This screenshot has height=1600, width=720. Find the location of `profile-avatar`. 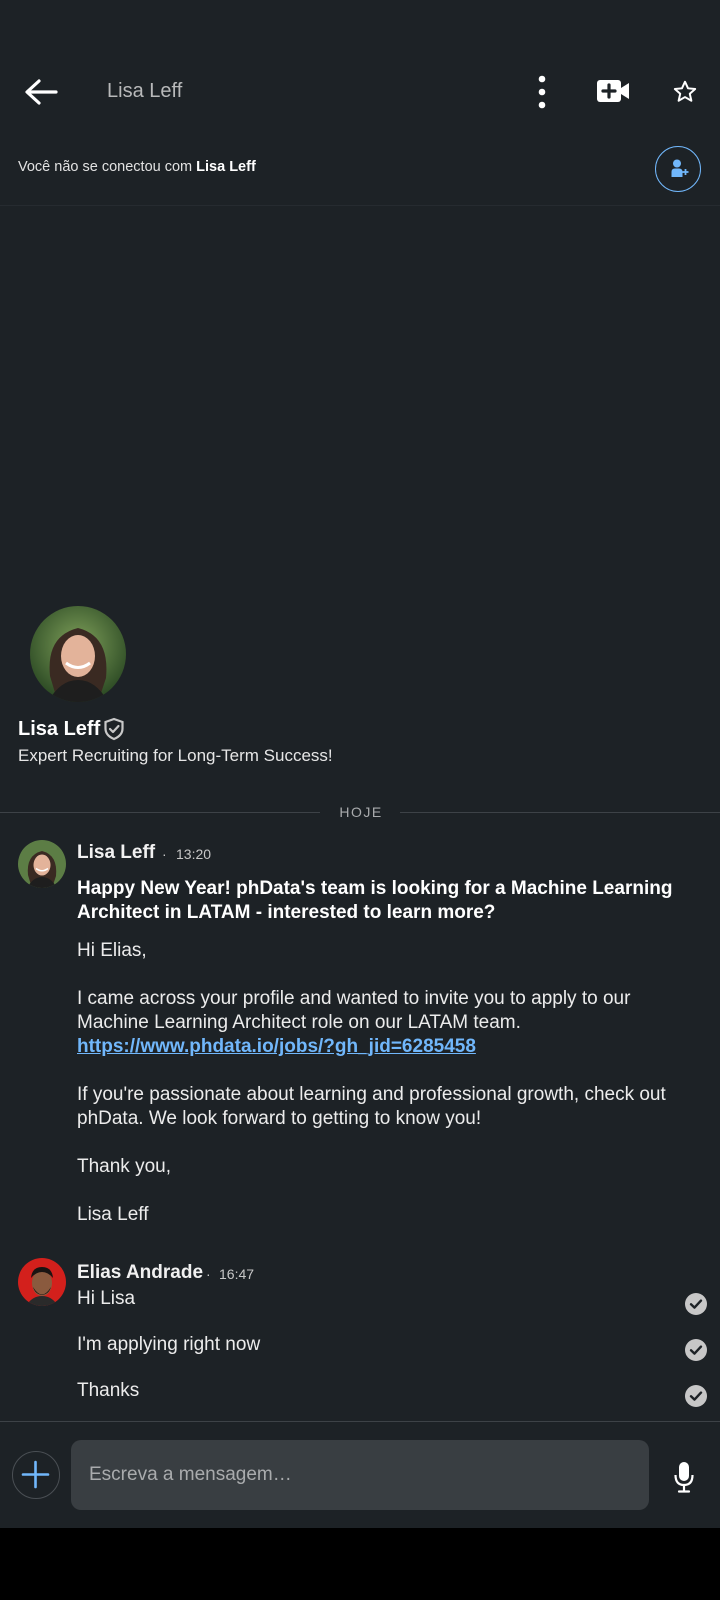

profile-avatar is located at coordinates (78, 654).